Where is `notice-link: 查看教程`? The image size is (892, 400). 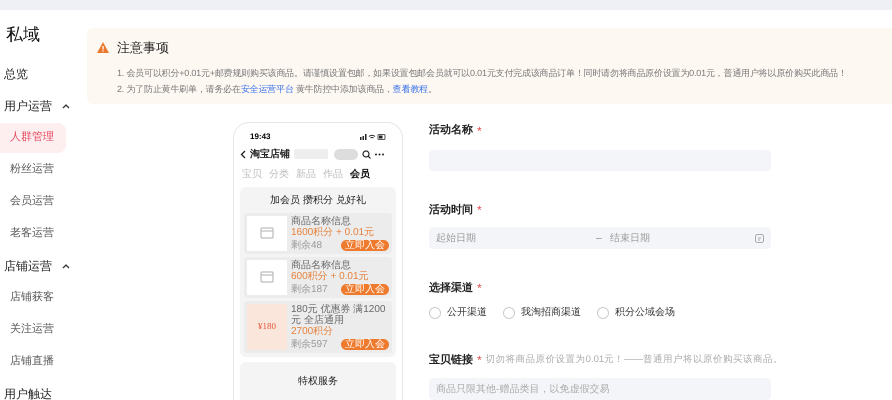 notice-link: 查看教程 is located at coordinates (410, 89).